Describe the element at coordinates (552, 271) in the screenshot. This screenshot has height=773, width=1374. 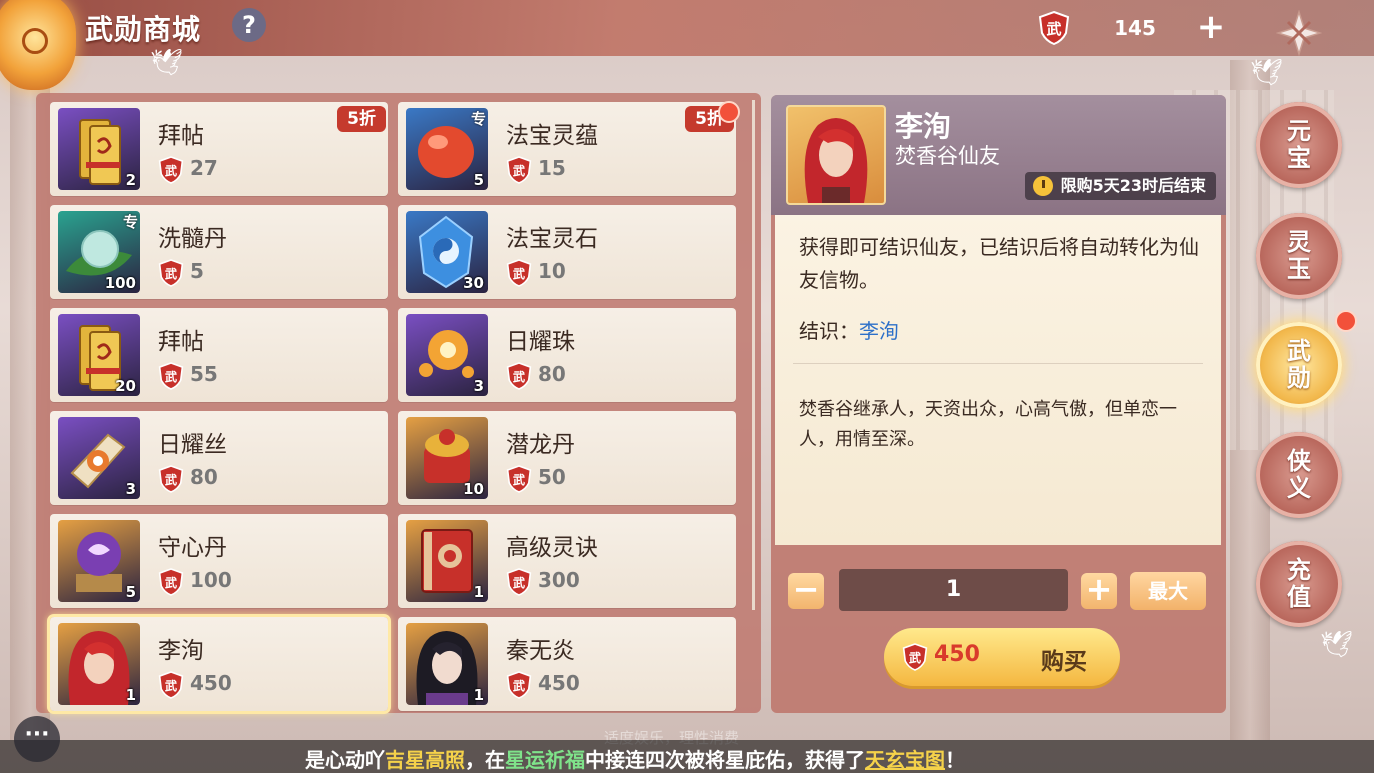
I see `item-price-value: 10` at that location.